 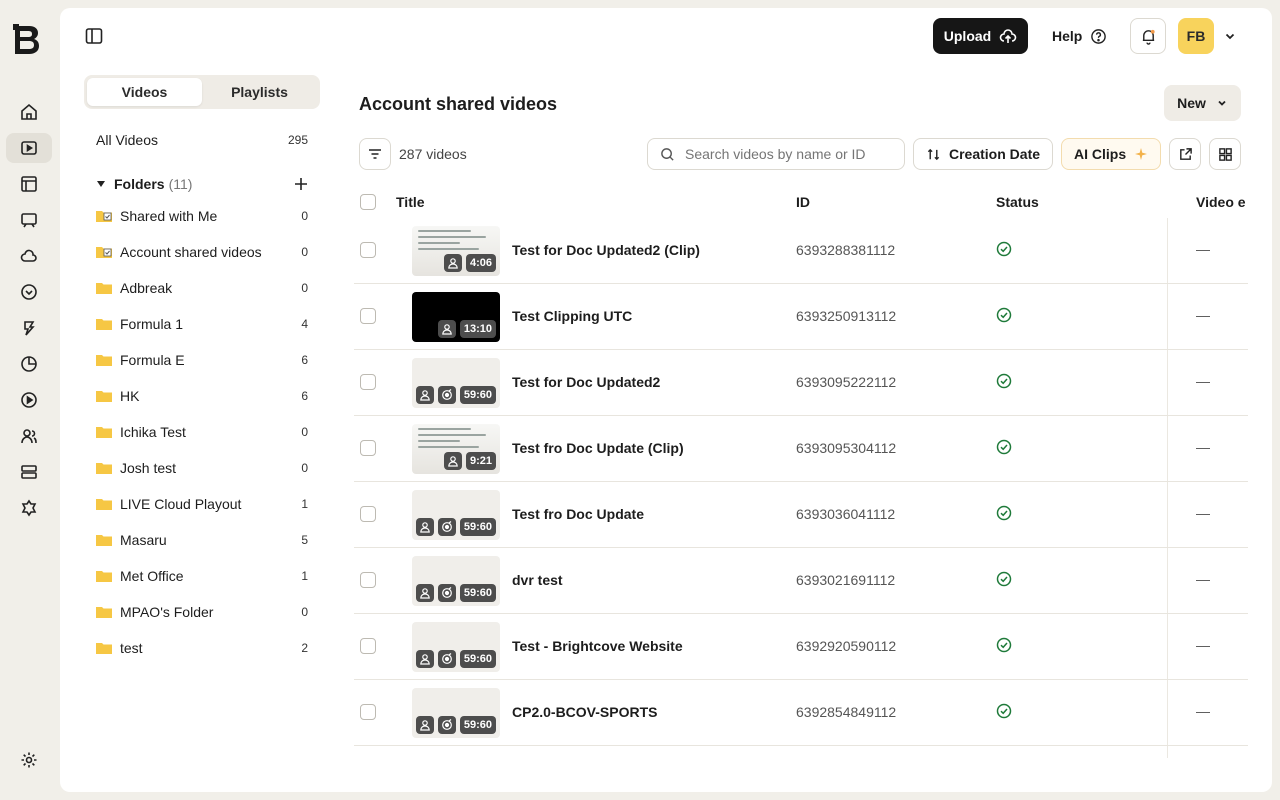 What do you see at coordinates (801, 317) in the screenshot?
I see `table-row: 13:10 Test Clipping UTC 6393250913112 —` at bounding box center [801, 317].